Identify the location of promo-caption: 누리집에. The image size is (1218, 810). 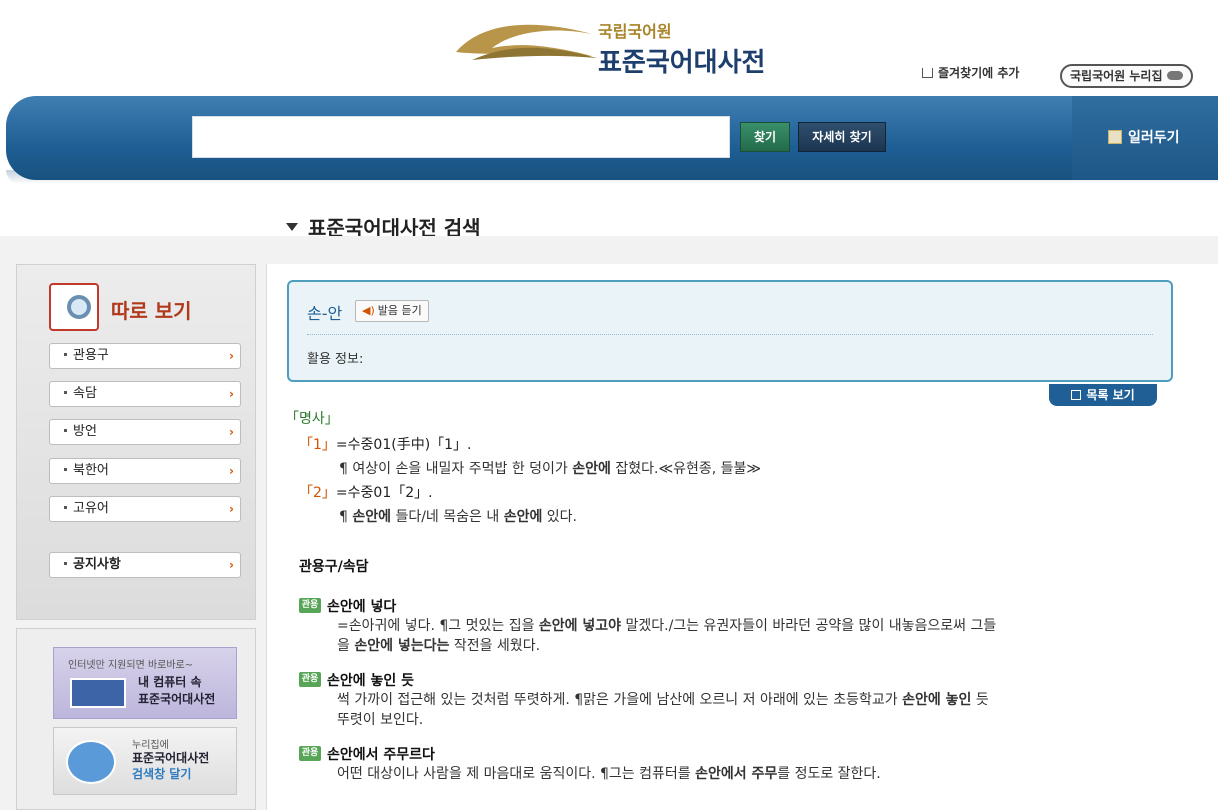
(150, 745).